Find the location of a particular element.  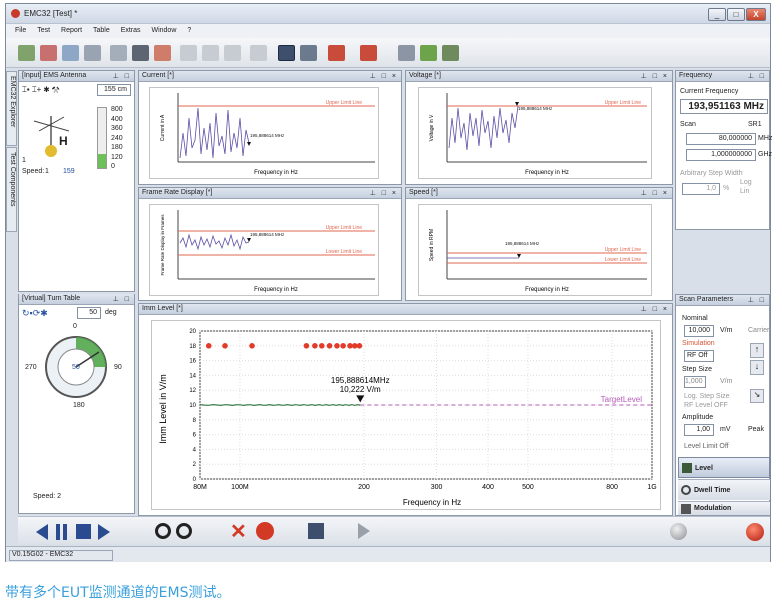

database-2-icon is located at coordinates (210, 53).